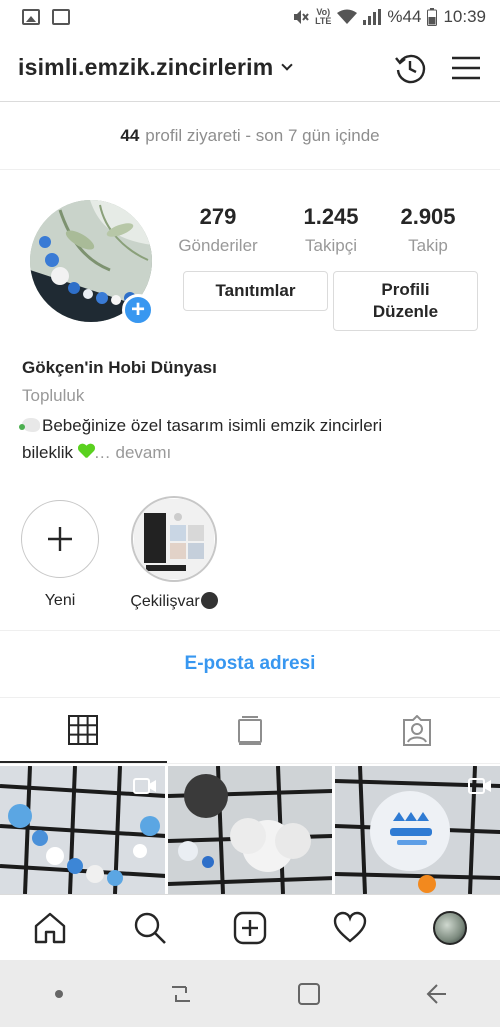 This screenshot has height=1027, width=500. What do you see at coordinates (61, 17) in the screenshot?
I see `image-notification-icon` at bounding box center [61, 17].